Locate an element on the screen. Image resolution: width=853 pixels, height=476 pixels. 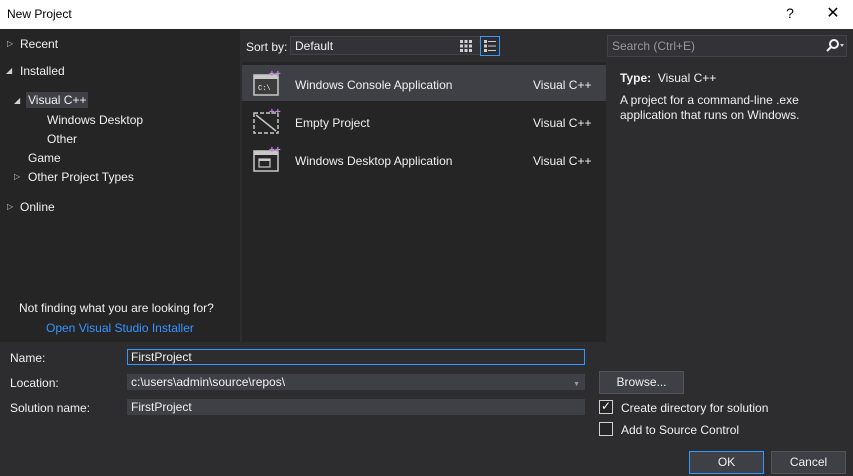
checkmark-icon: ✓ is located at coordinates (606, 406).